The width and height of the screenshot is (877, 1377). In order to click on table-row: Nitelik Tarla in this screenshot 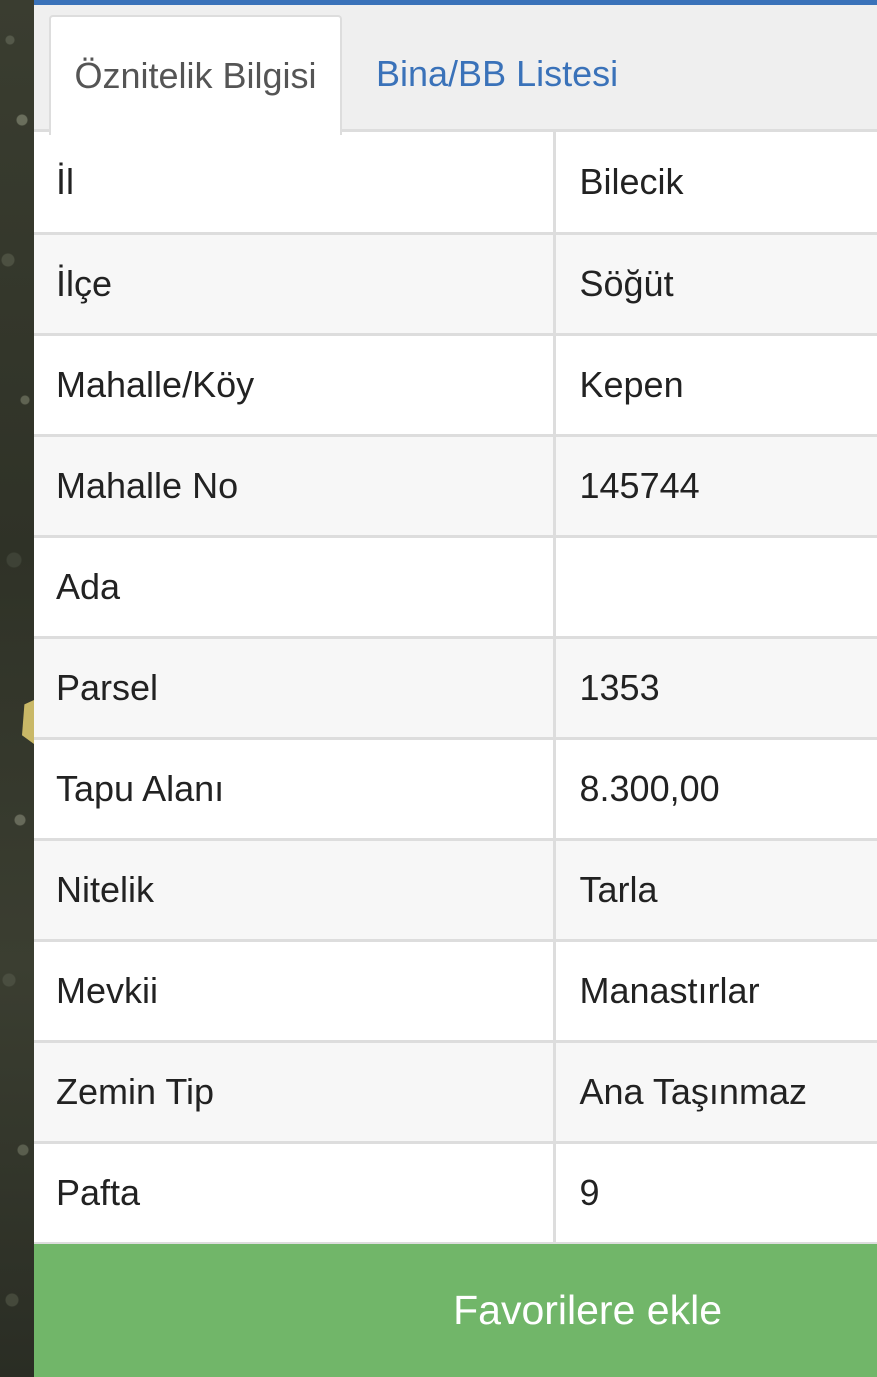, I will do `click(455, 889)`.